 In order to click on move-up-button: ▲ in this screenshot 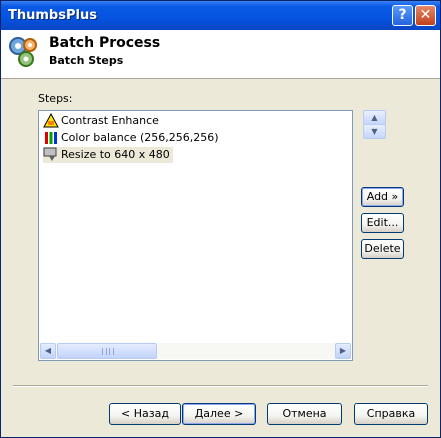, I will do `click(374, 117)`.